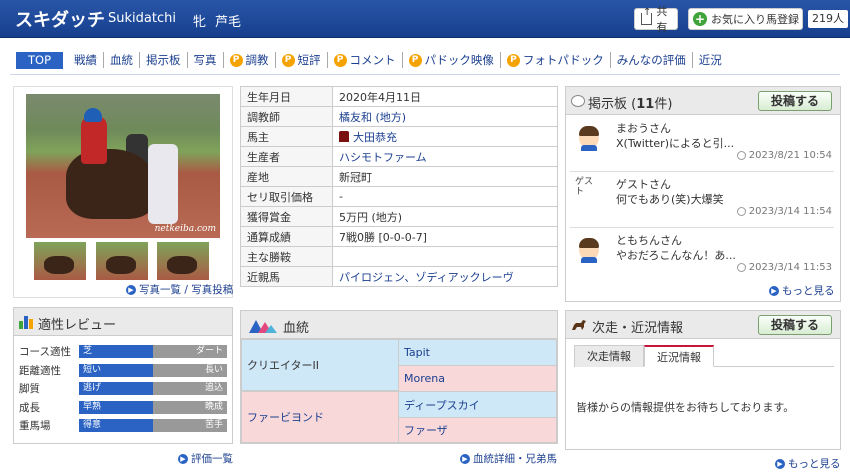 Image resolution: width=850 pixels, height=474 pixels. What do you see at coordinates (643, 128) in the screenshot?
I see `post-author: まおうさん` at bounding box center [643, 128].